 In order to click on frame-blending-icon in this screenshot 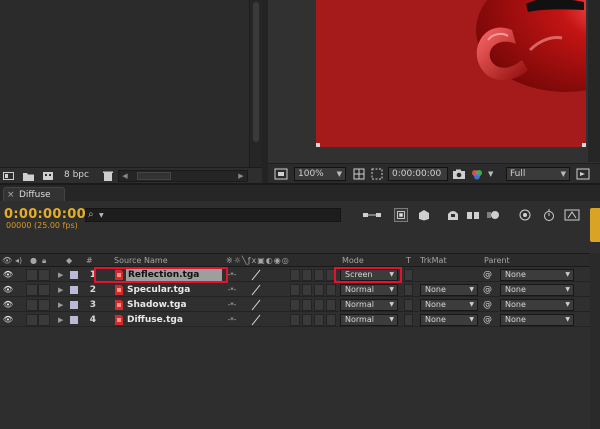, I will do `click(473, 215)`.